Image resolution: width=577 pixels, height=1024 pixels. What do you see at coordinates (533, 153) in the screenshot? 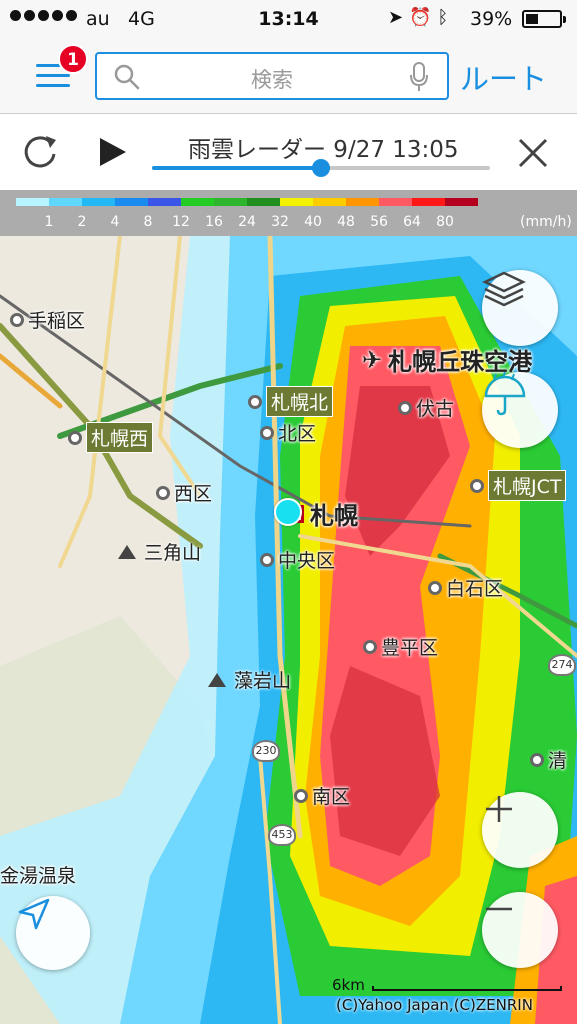
I see `close-icon` at bounding box center [533, 153].